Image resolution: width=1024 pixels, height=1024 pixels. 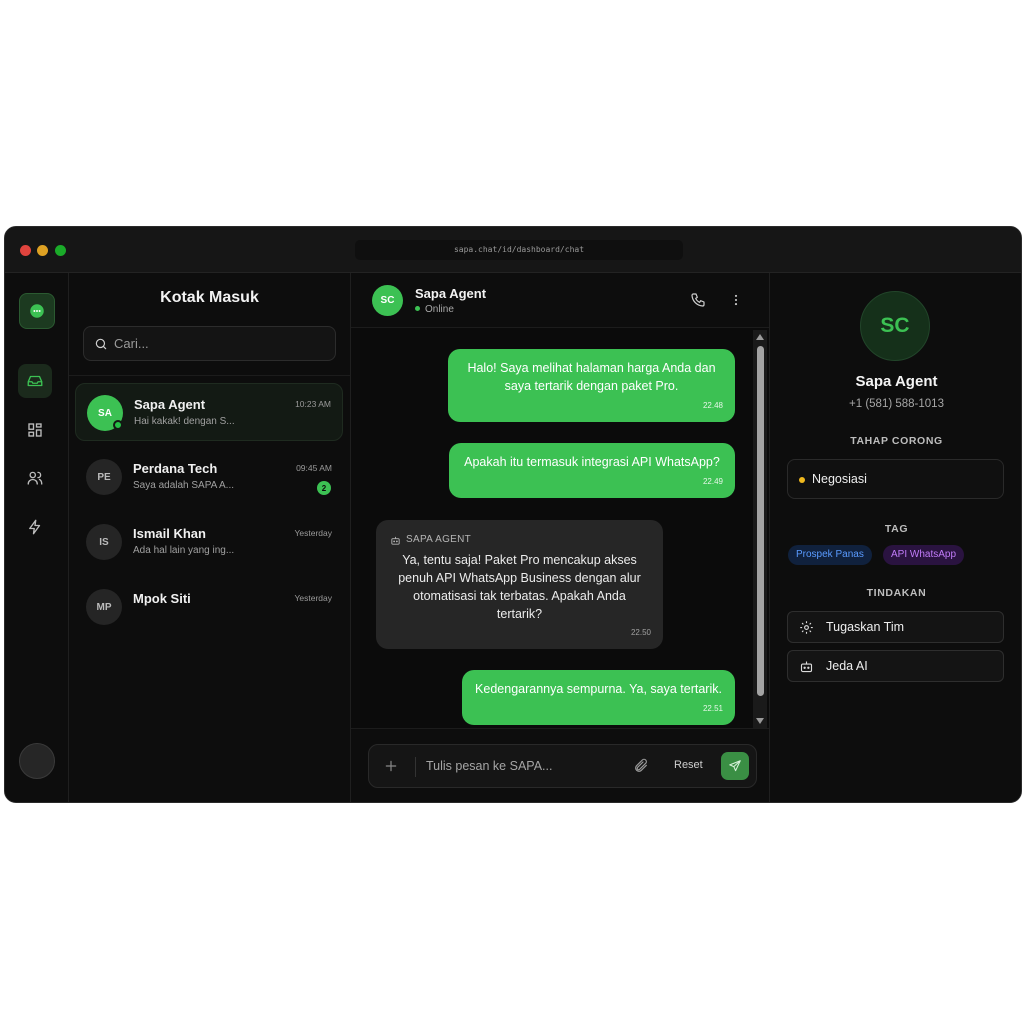 I want to click on list-divider, so click(x=209, y=375).